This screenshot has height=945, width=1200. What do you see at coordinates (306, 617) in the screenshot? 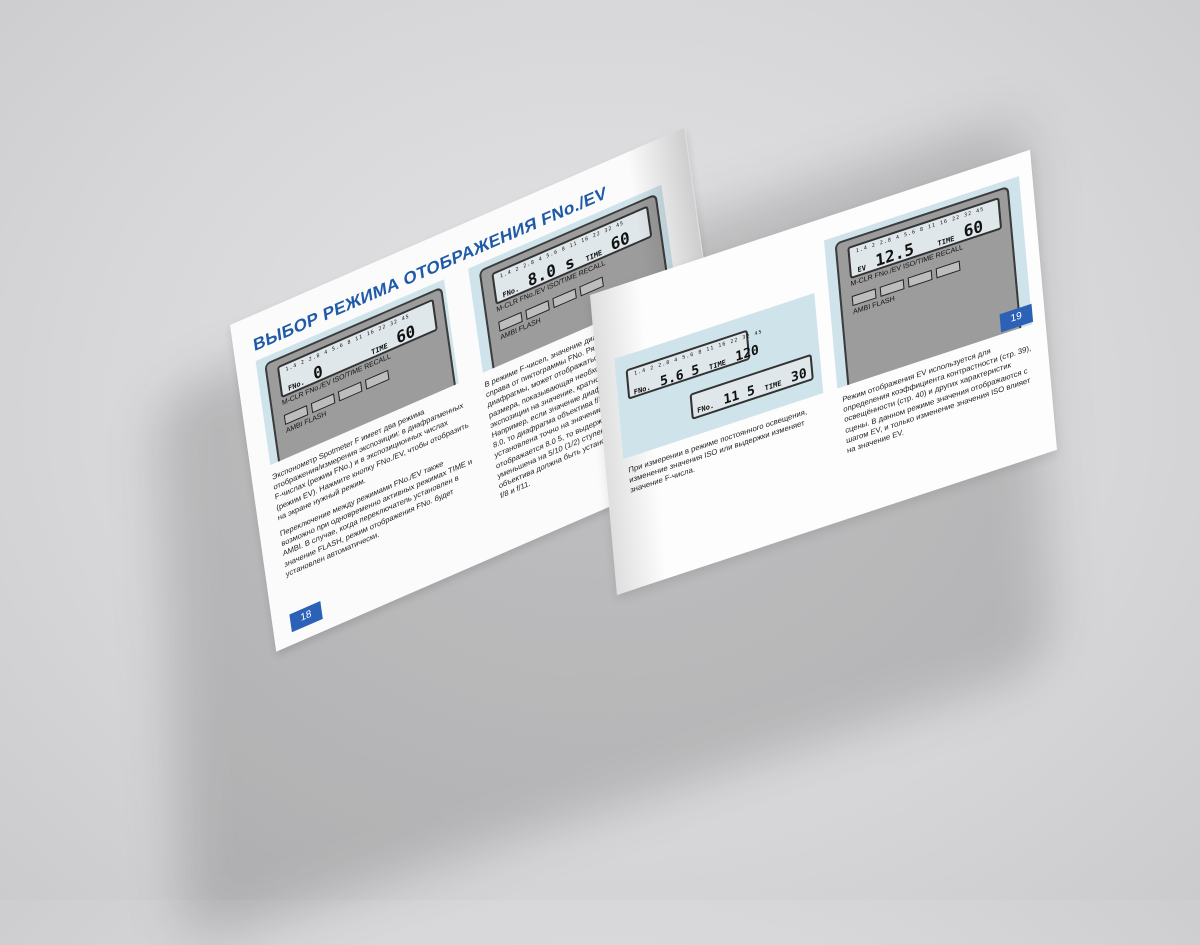
I see `page-number-badge: 18` at bounding box center [306, 617].